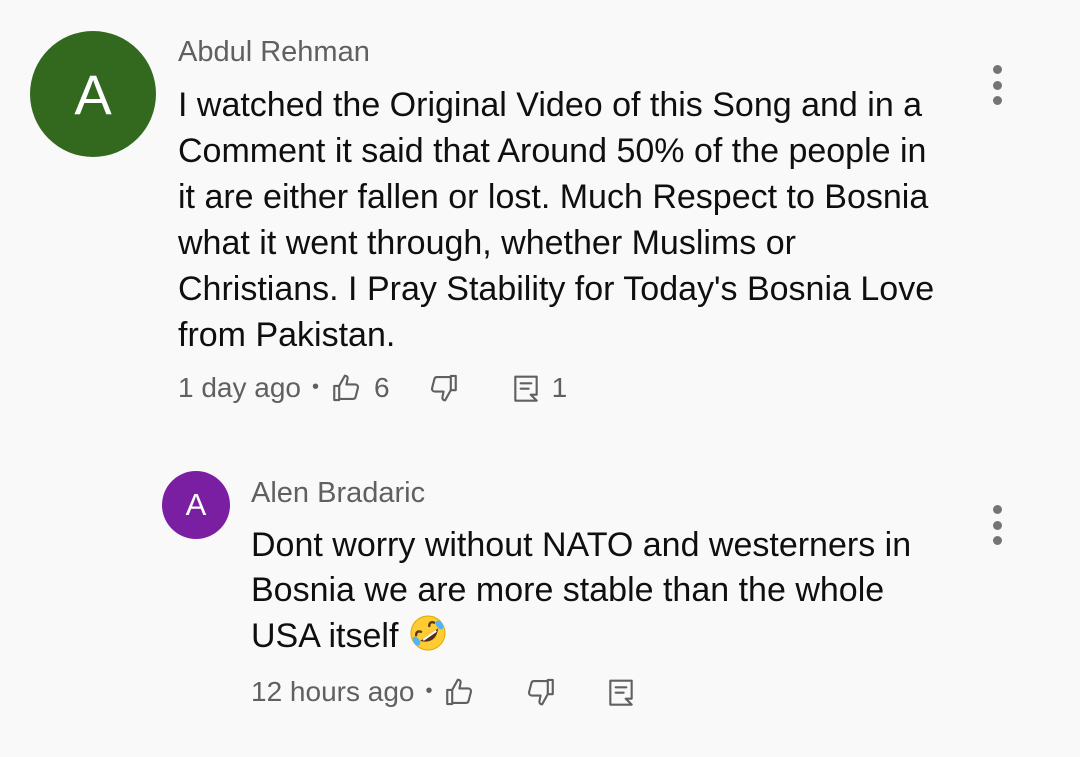 The width and height of the screenshot is (1080, 757). I want to click on reply-count: 1, so click(560, 388).